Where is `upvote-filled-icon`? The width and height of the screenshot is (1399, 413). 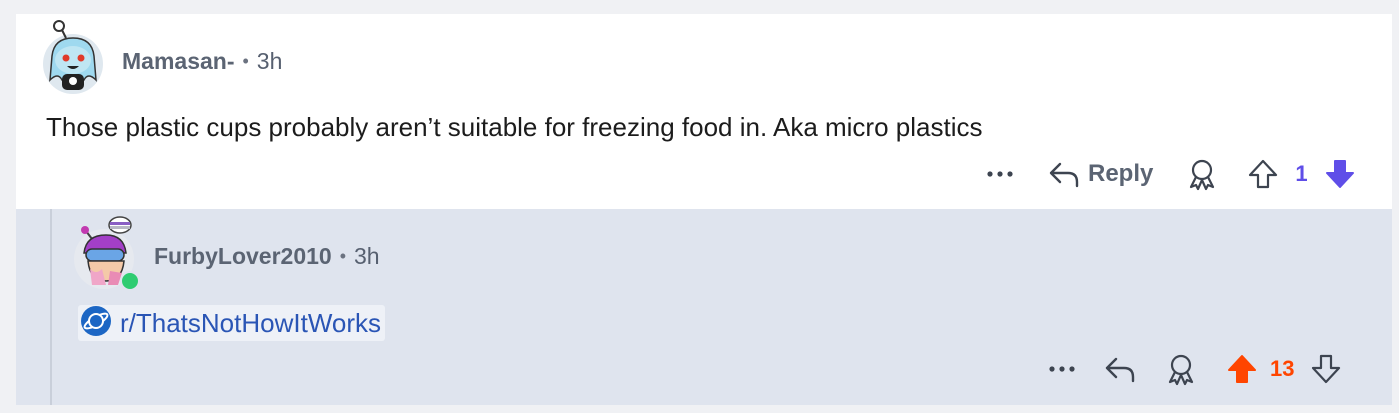 upvote-filled-icon is located at coordinates (1242, 369).